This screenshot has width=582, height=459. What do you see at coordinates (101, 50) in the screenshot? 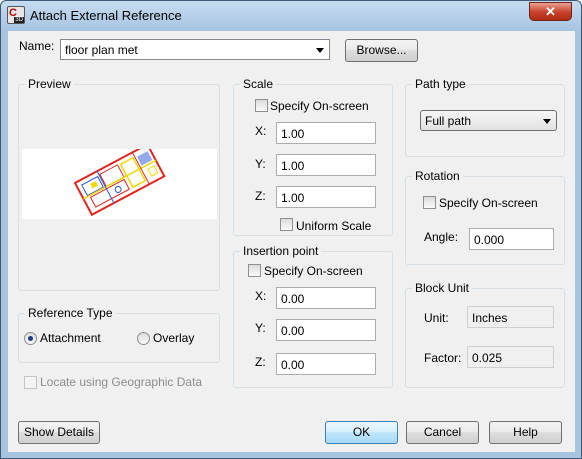
I see `name-value: floor plan met` at bounding box center [101, 50].